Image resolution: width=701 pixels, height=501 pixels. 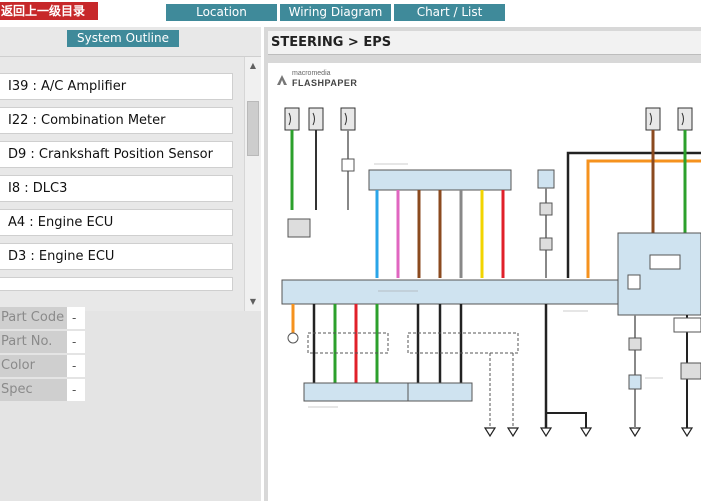 What do you see at coordinates (33, 342) in the screenshot?
I see `property-label: Part No.` at bounding box center [33, 342].